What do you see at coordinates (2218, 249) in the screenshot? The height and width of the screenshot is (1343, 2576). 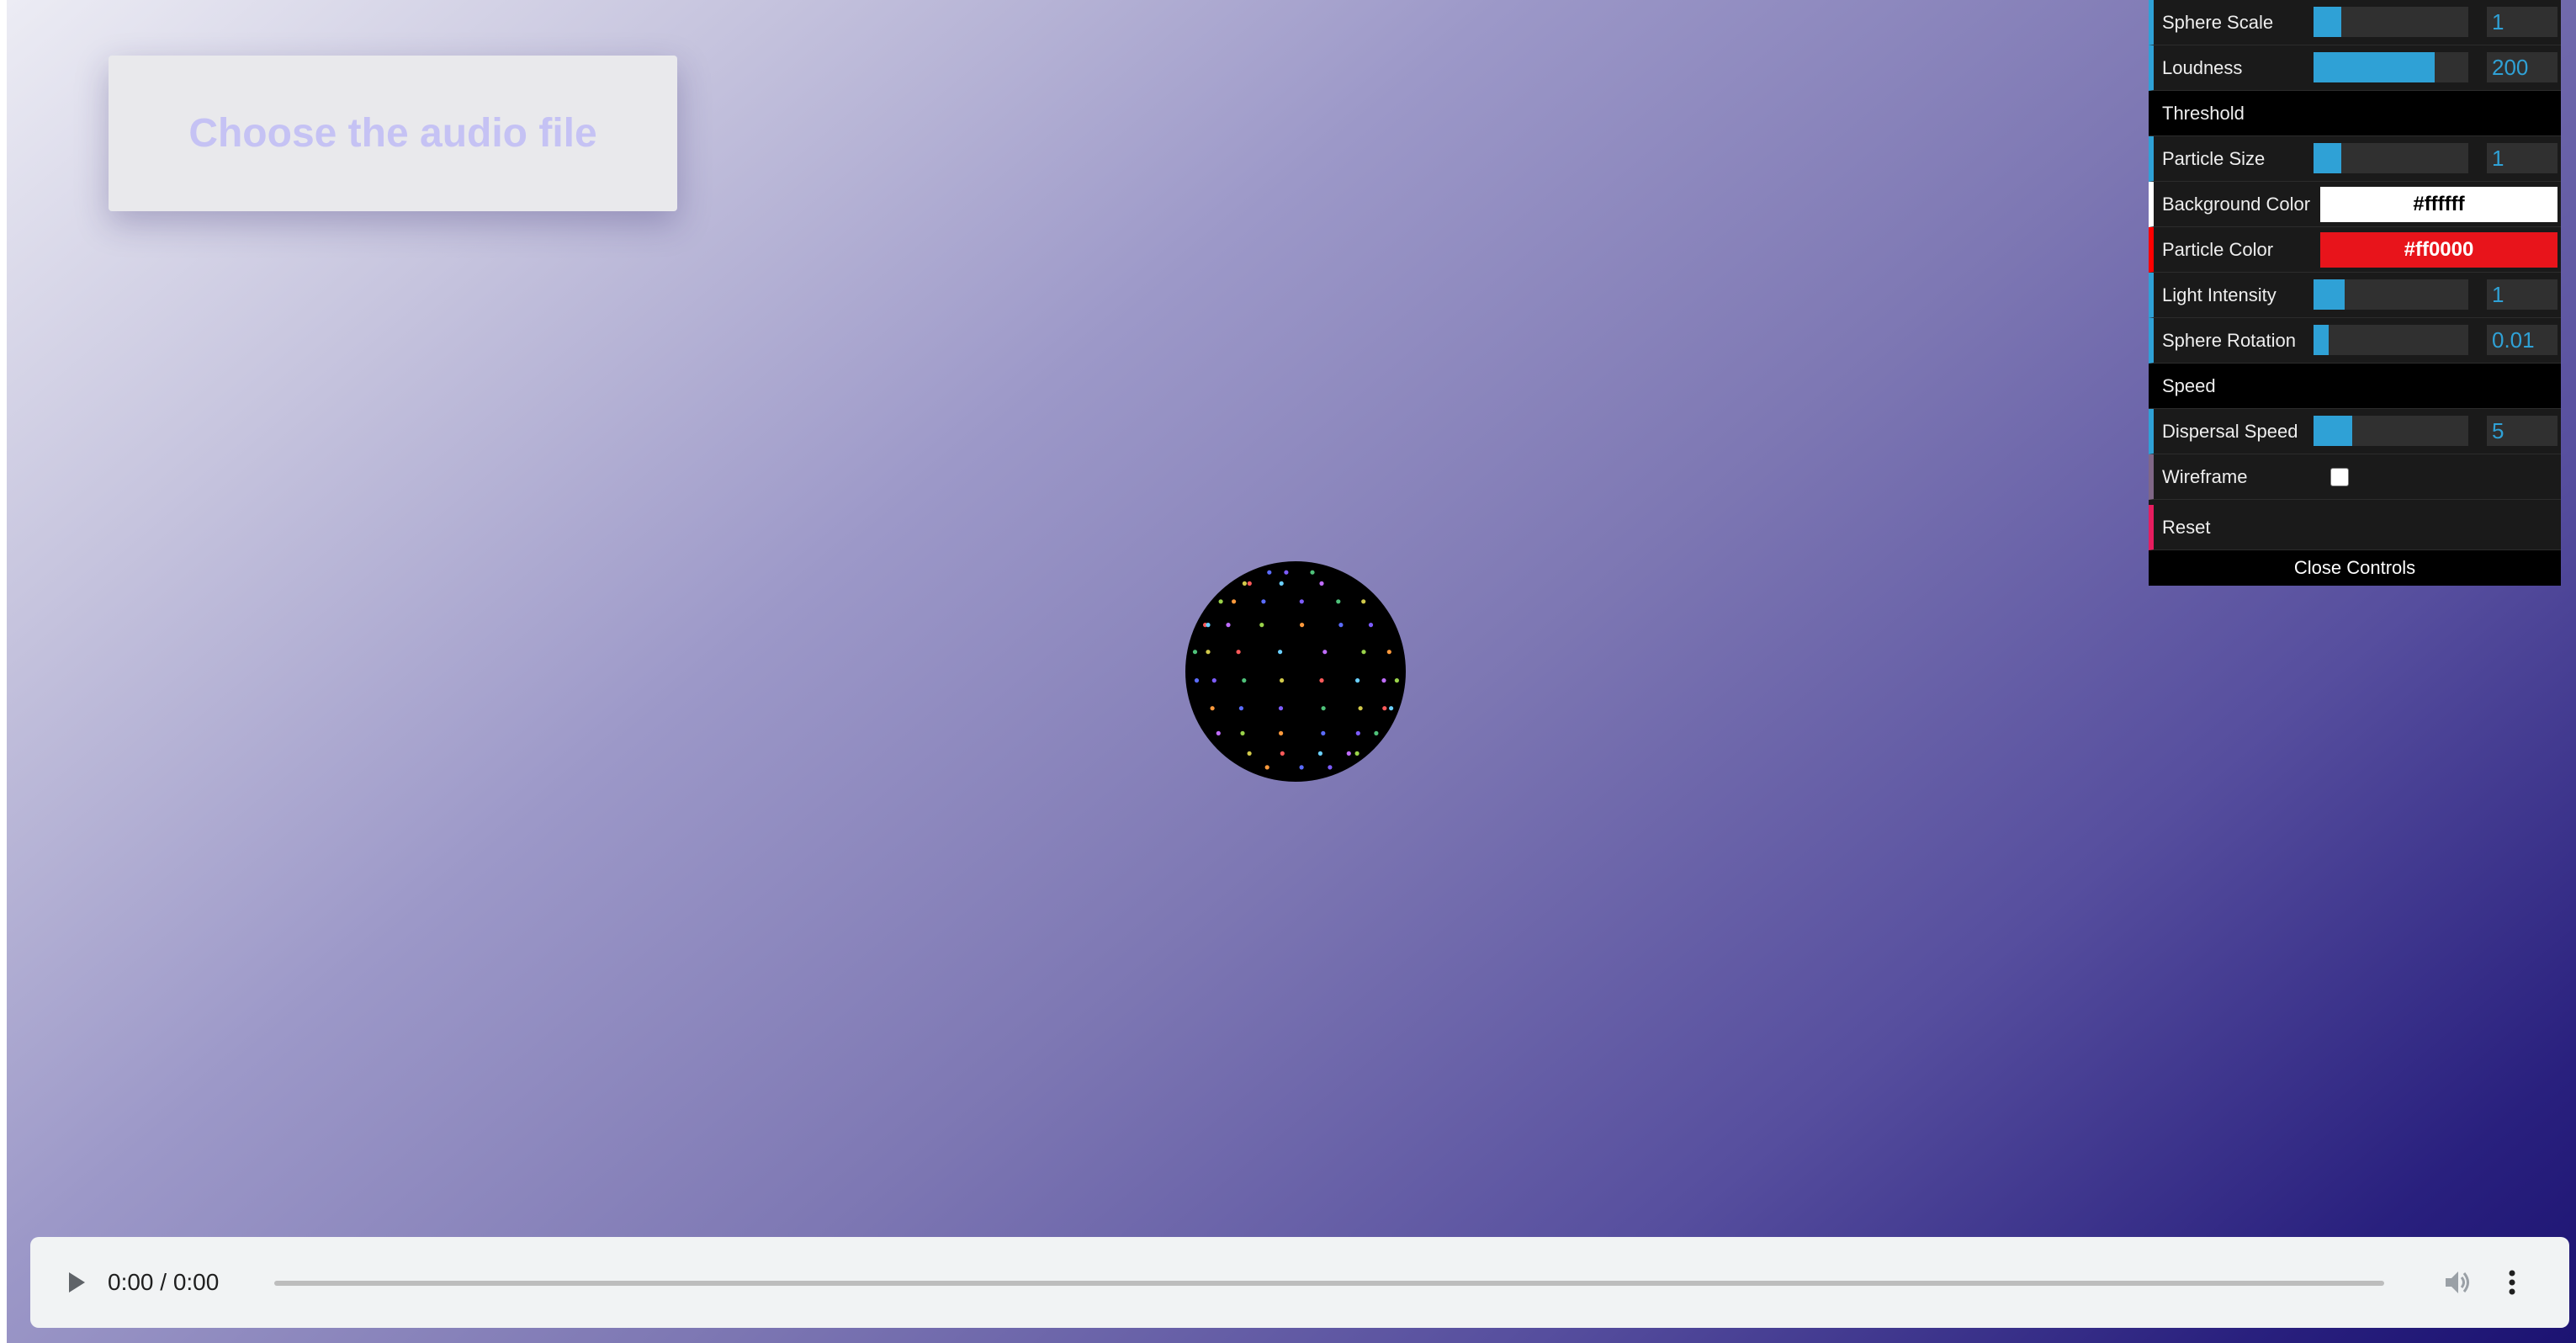 I see `particle-color-label: Particle Color` at bounding box center [2218, 249].